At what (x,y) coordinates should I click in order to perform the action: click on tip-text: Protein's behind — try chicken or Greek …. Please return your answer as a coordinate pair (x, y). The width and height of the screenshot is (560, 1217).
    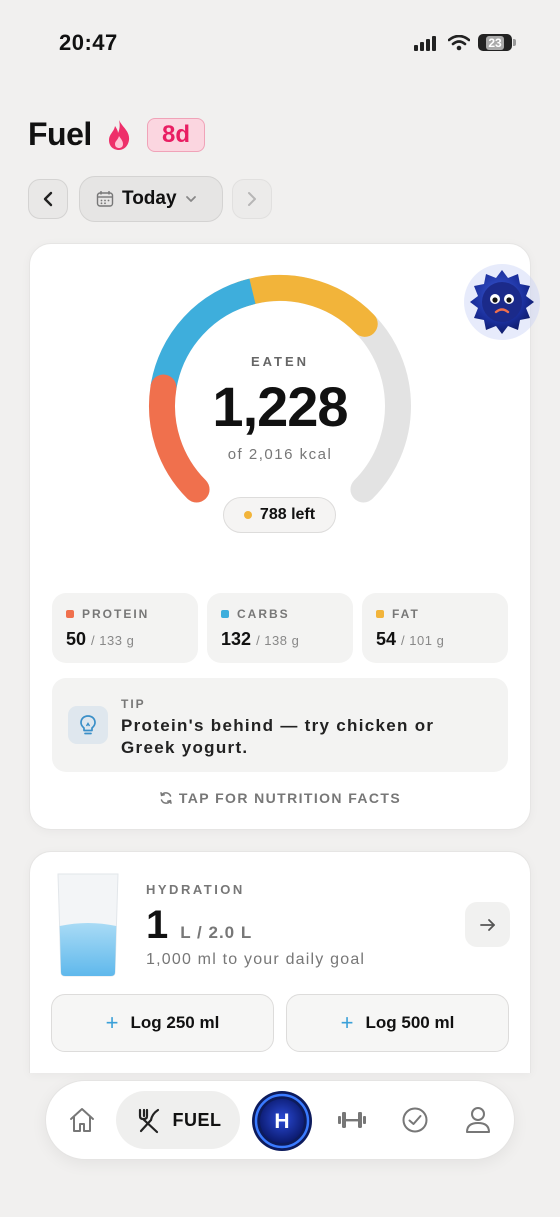
    Looking at the image, I should click on (278, 736).